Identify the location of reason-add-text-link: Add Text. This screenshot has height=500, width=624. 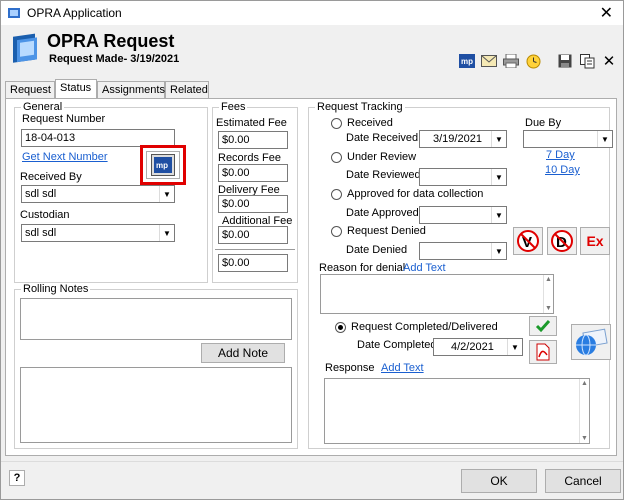
(424, 268).